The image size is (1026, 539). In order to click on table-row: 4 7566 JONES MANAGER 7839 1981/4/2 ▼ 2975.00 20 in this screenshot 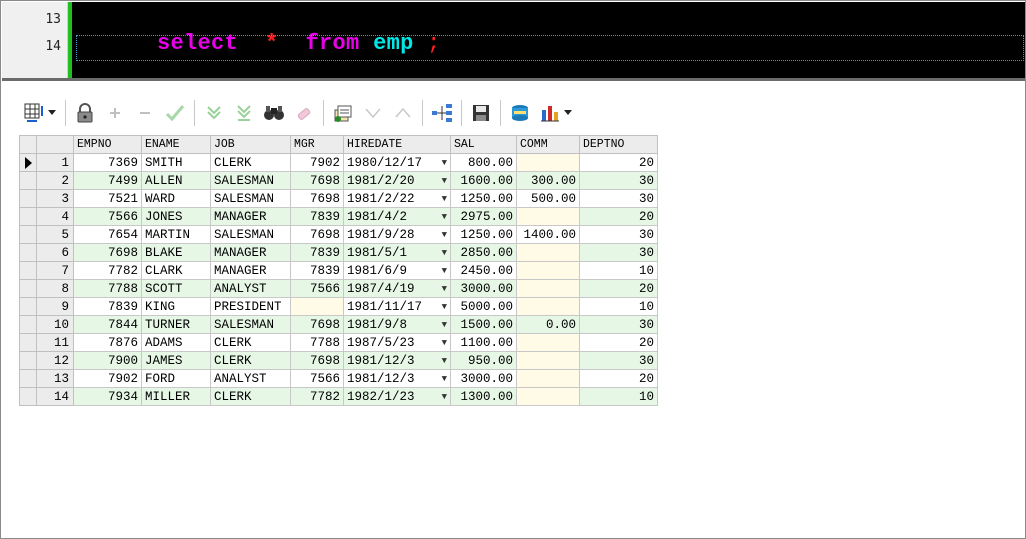, I will do `click(338, 216)`.